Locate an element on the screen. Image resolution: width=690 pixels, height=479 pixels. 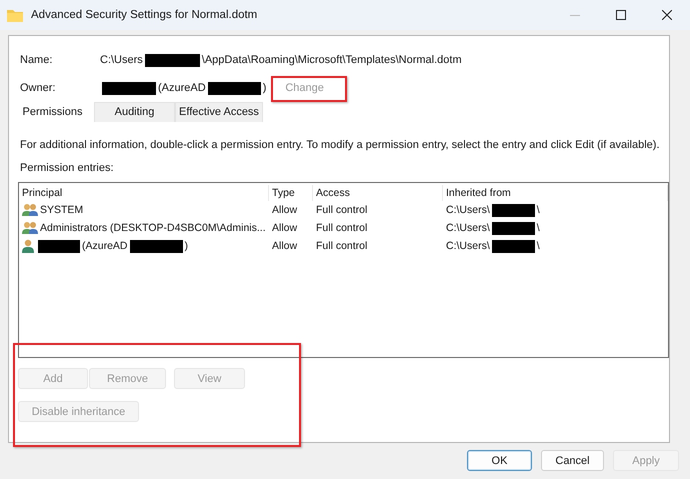
column-header: Inherited from is located at coordinates (555, 193).